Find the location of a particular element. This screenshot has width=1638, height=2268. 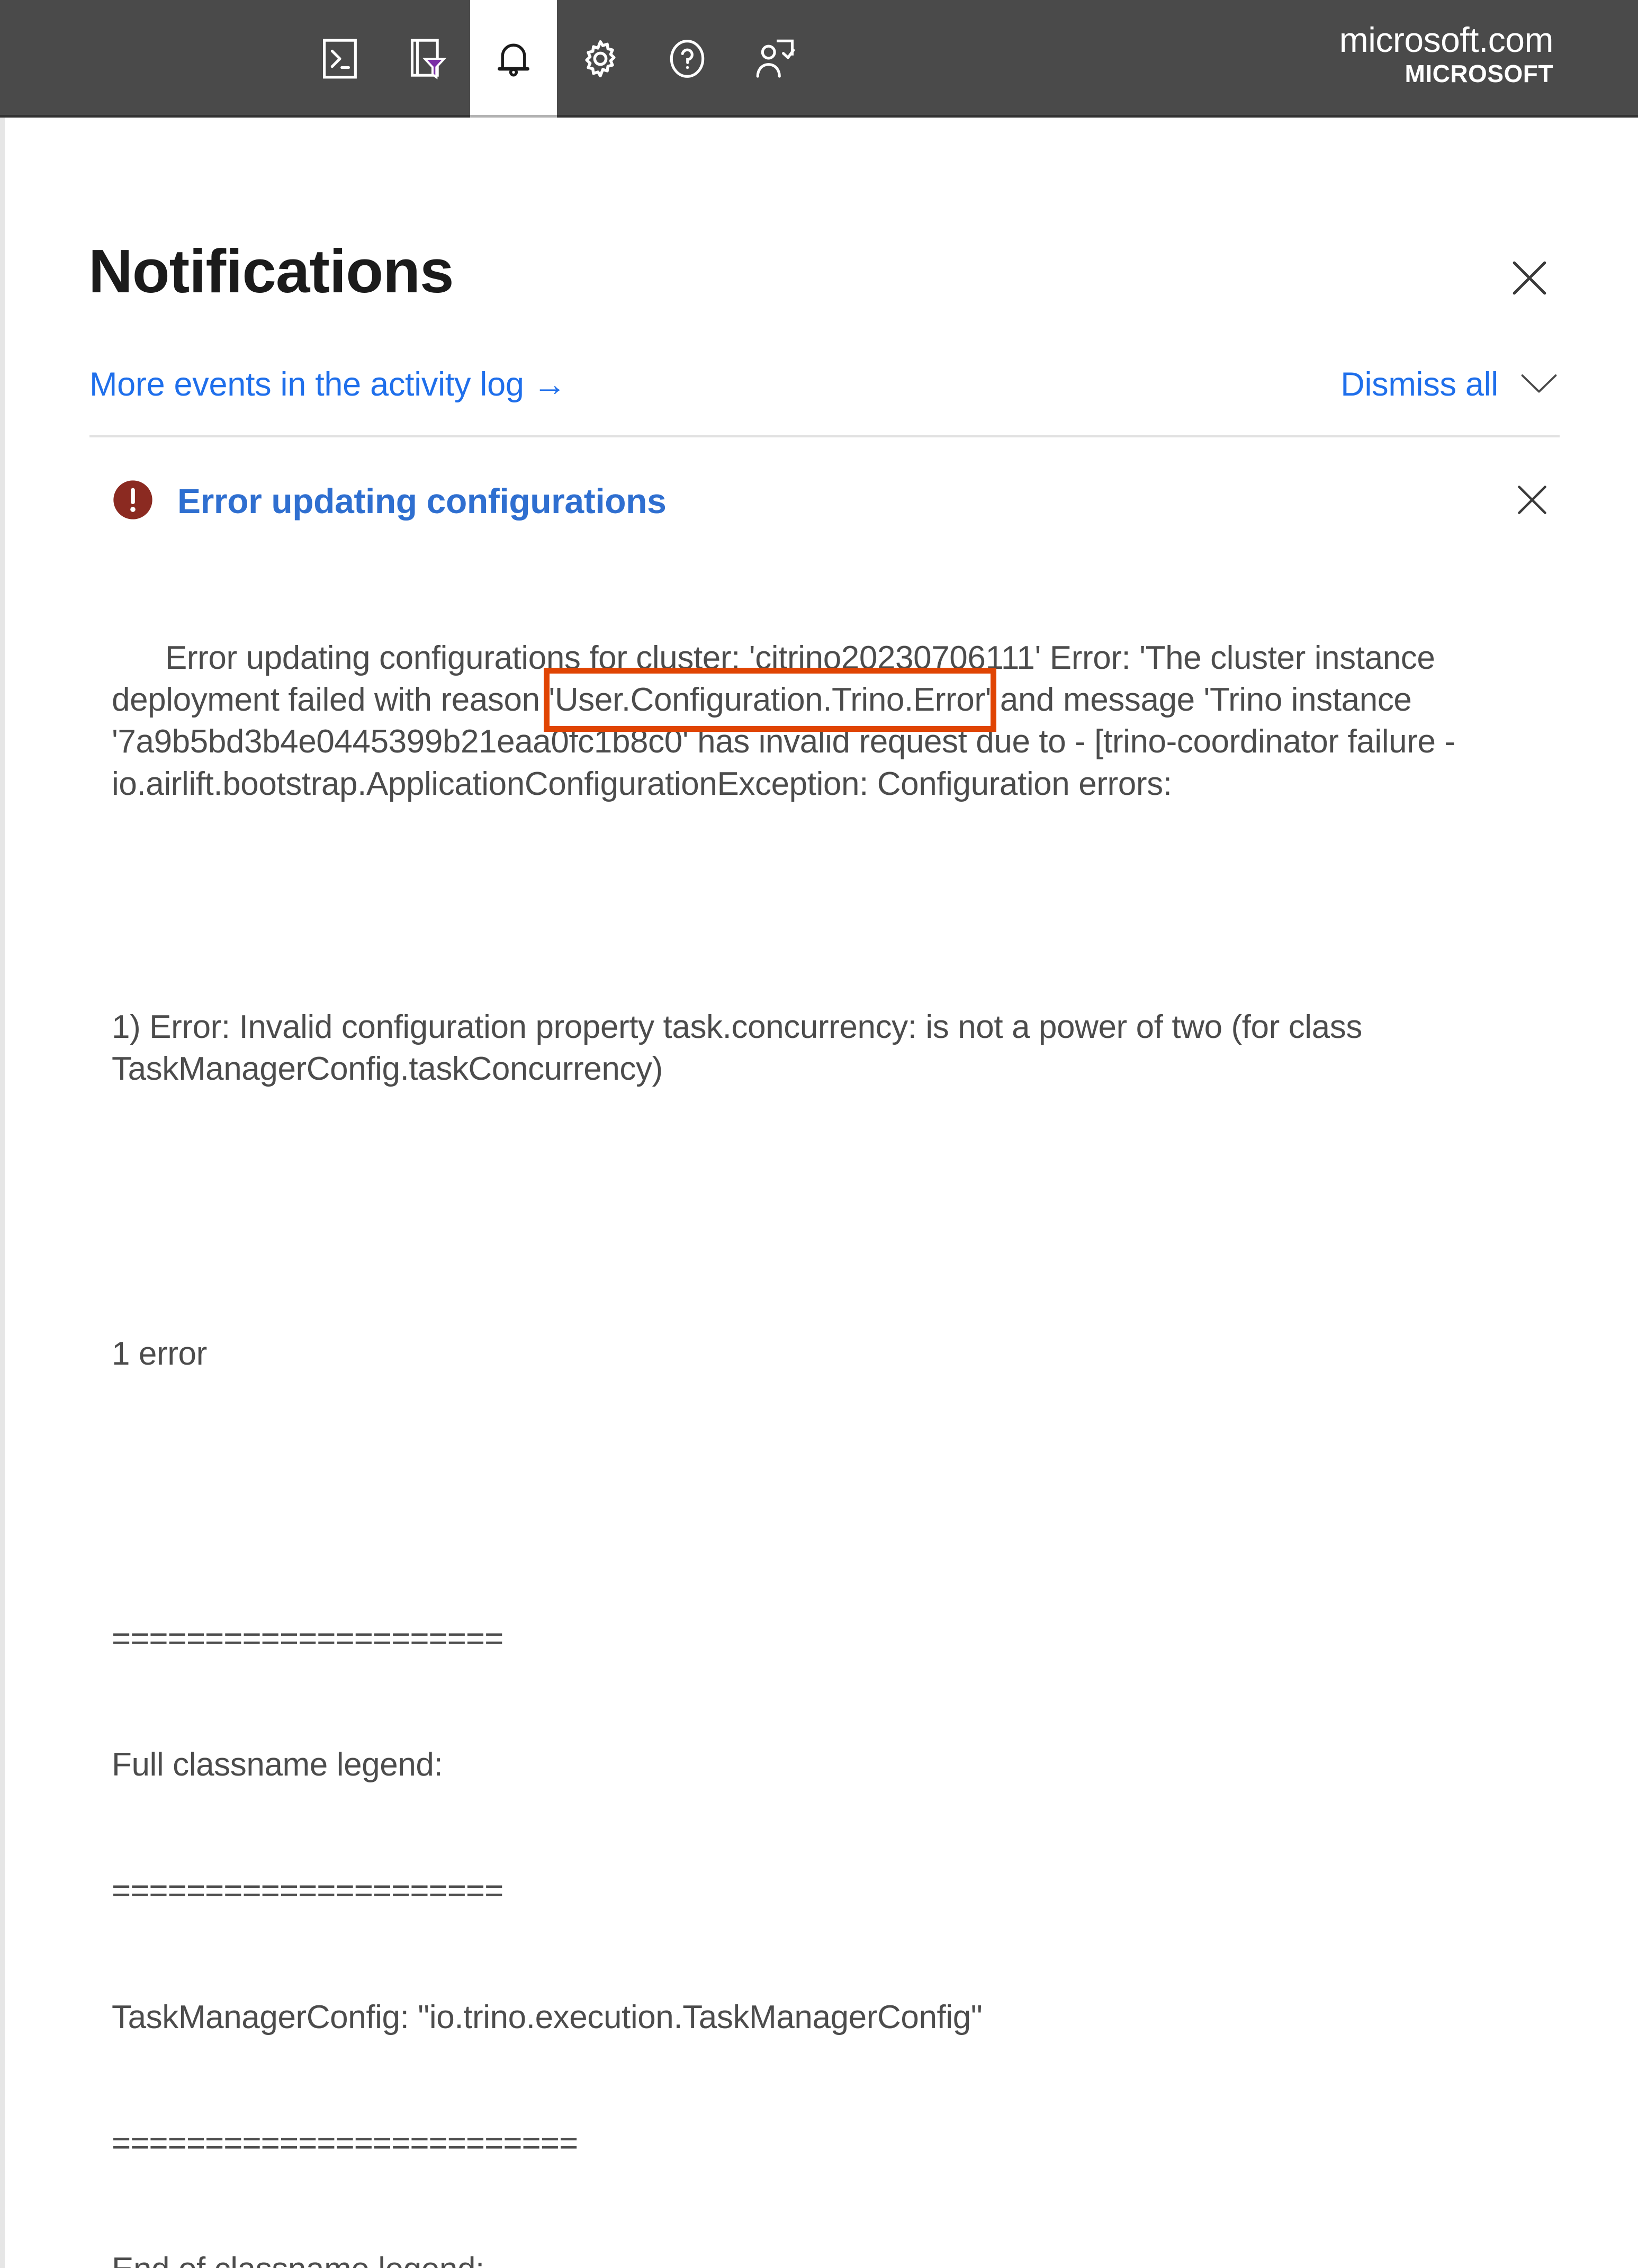

cloud-shell-icon is located at coordinates (340, 58).